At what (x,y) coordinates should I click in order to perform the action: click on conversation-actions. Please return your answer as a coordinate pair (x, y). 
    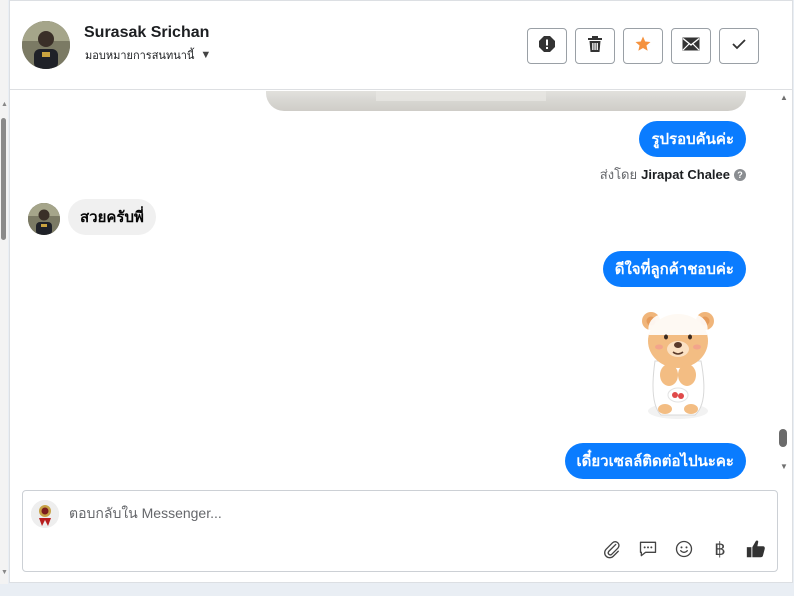
    Looking at the image, I should click on (643, 46).